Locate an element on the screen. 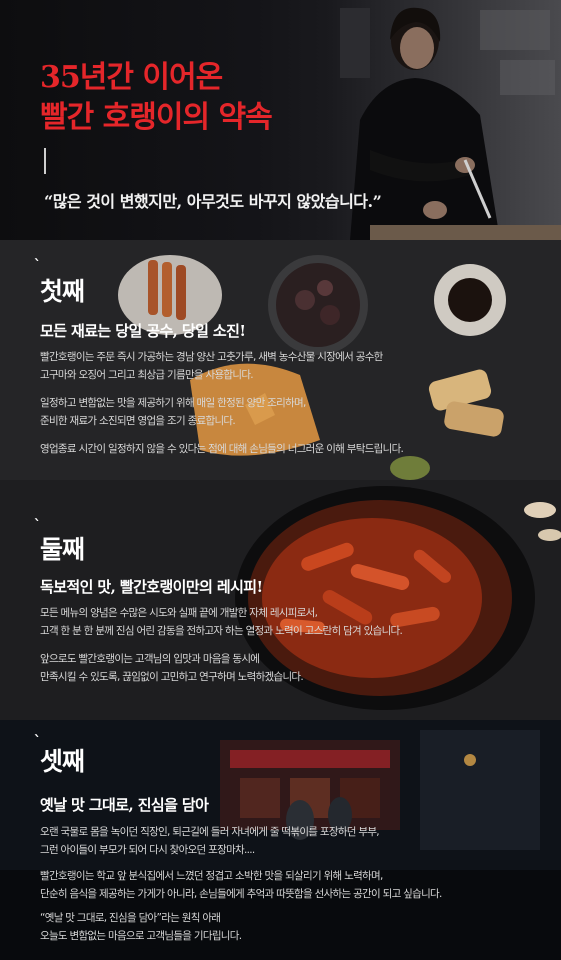 Image resolution: width=561 pixels, height=960 pixels. divider is located at coordinates (45, 161).